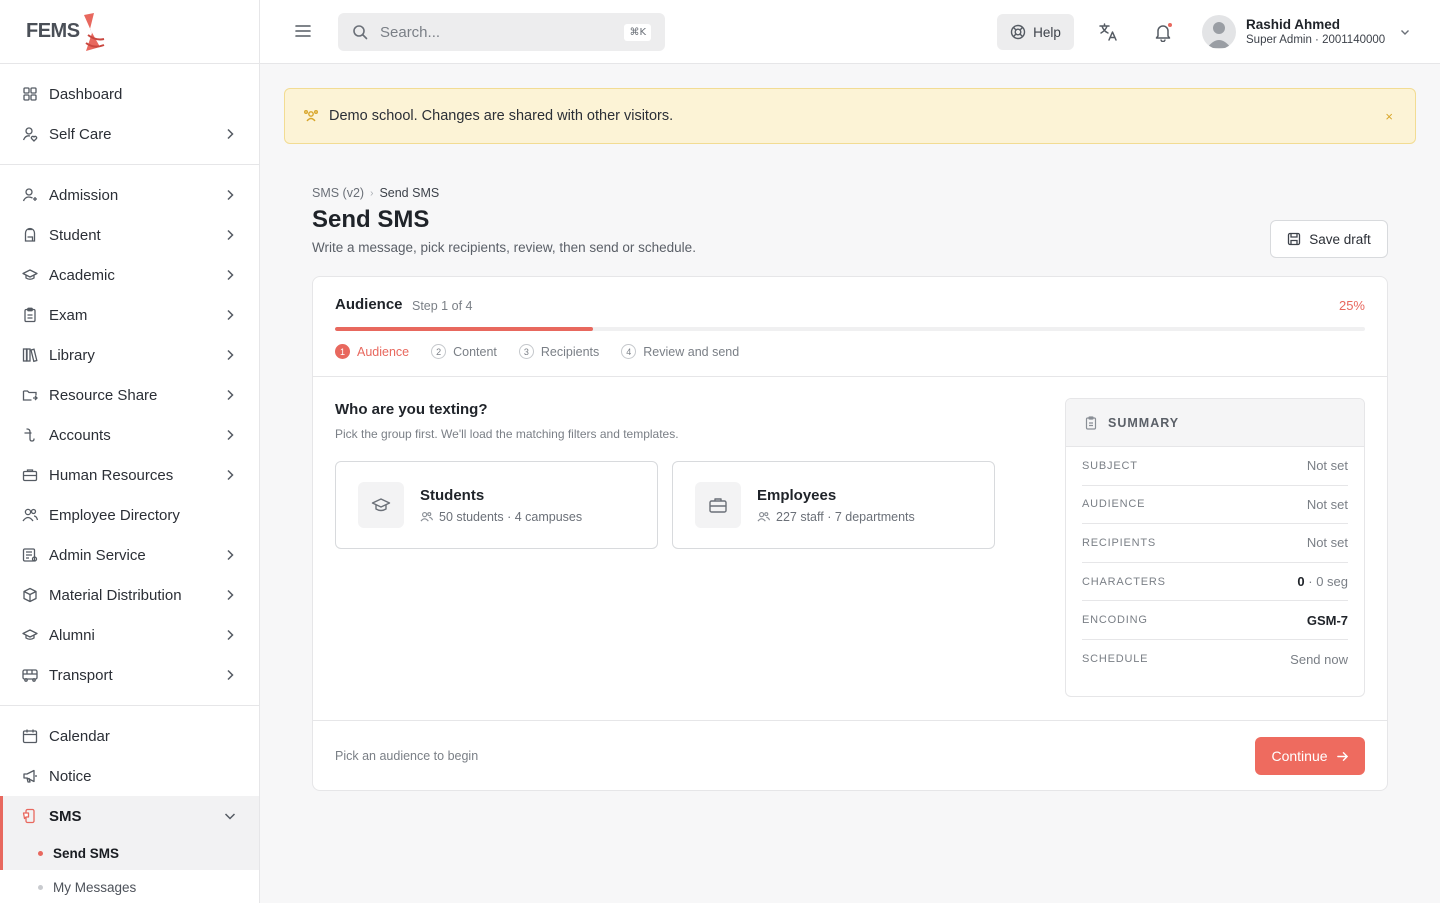 Image resolution: width=1440 pixels, height=903 pixels. I want to click on sidebar-item-exam: Exam, so click(129, 315).